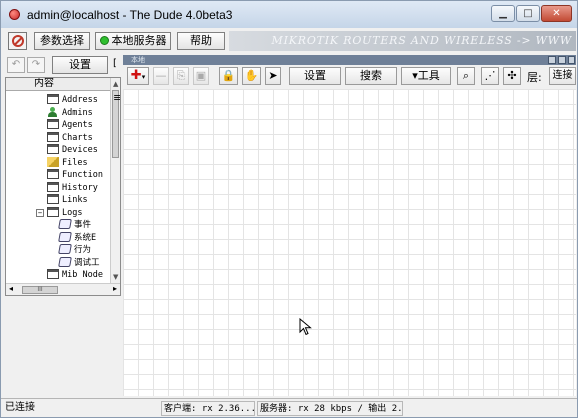  Describe the element at coordinates (58, 84) in the screenshot. I see `tree-header: 内容` at that location.